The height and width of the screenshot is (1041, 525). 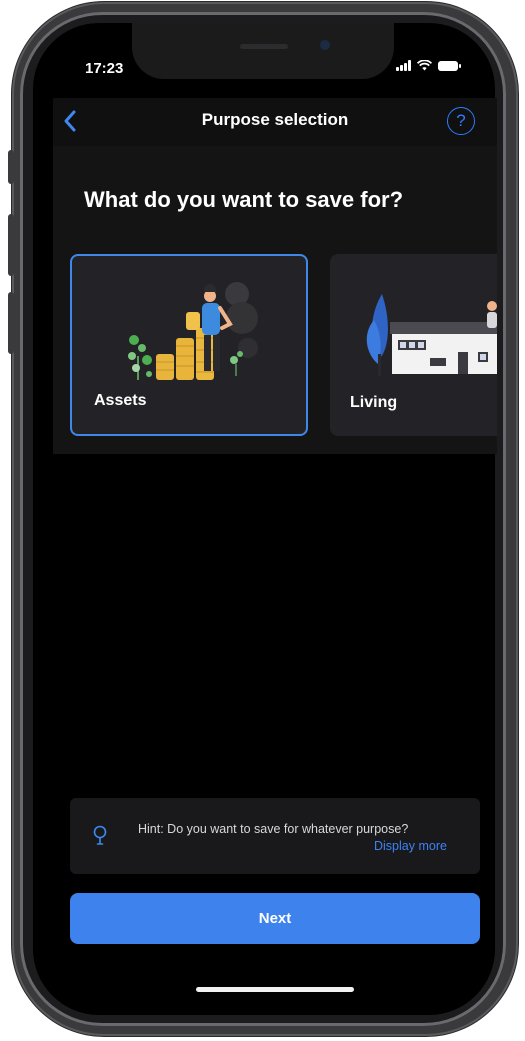 What do you see at coordinates (424, 65) in the screenshot?
I see `wifi-icon` at bounding box center [424, 65].